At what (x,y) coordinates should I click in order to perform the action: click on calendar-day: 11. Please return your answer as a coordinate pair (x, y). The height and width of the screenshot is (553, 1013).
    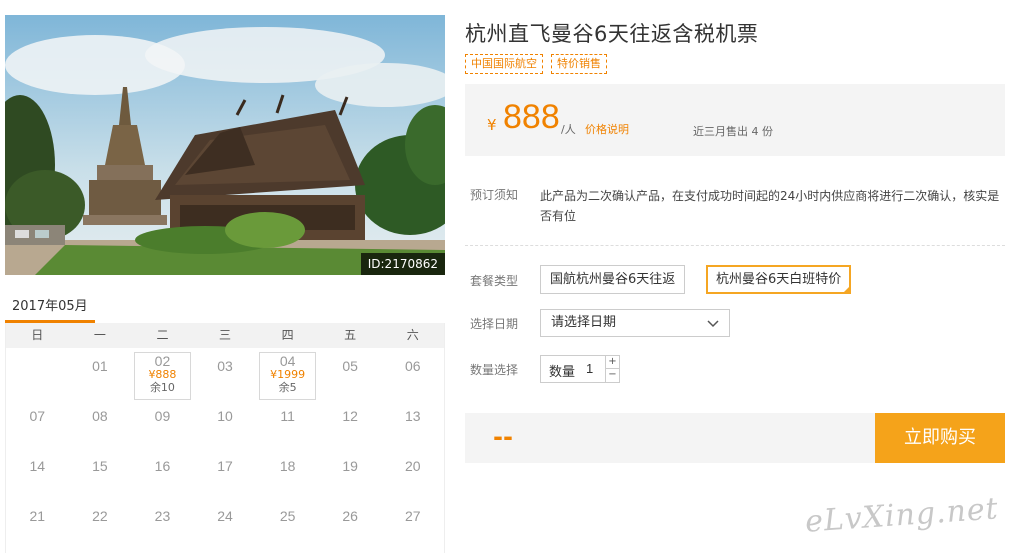
    Looking at the image, I should click on (287, 423).